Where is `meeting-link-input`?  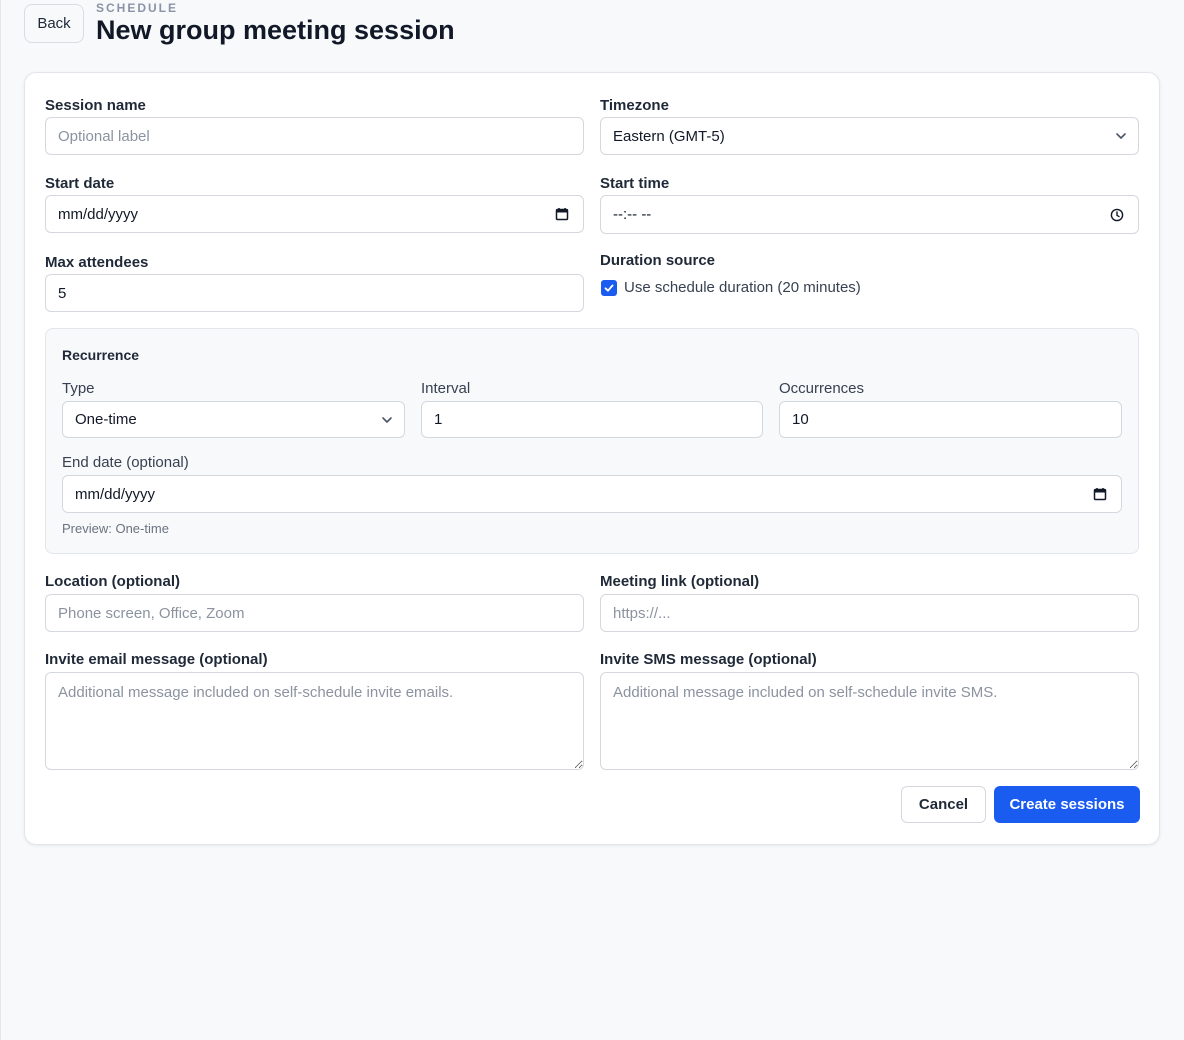 meeting-link-input is located at coordinates (869, 613).